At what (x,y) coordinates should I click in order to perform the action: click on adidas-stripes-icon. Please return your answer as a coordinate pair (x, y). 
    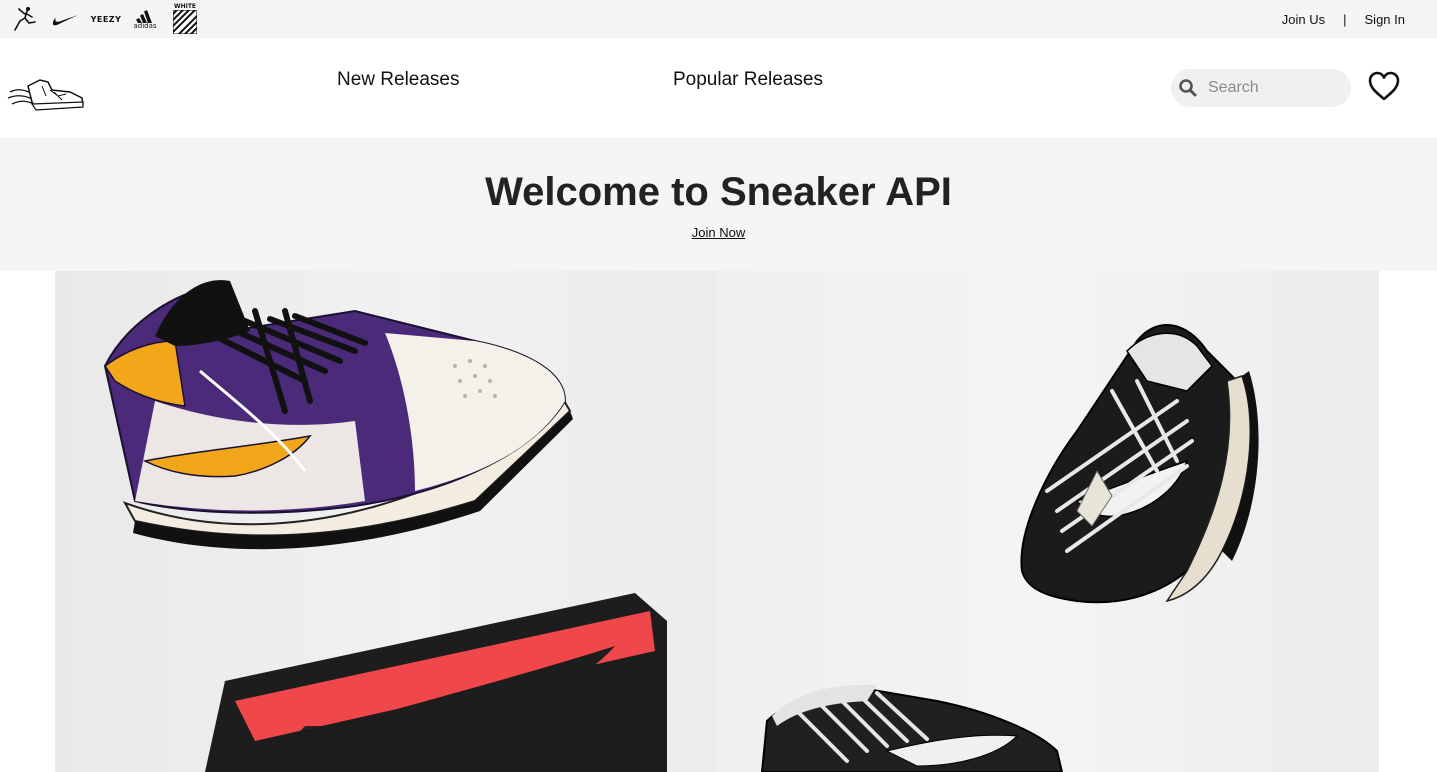
    Looking at the image, I should click on (144, 16).